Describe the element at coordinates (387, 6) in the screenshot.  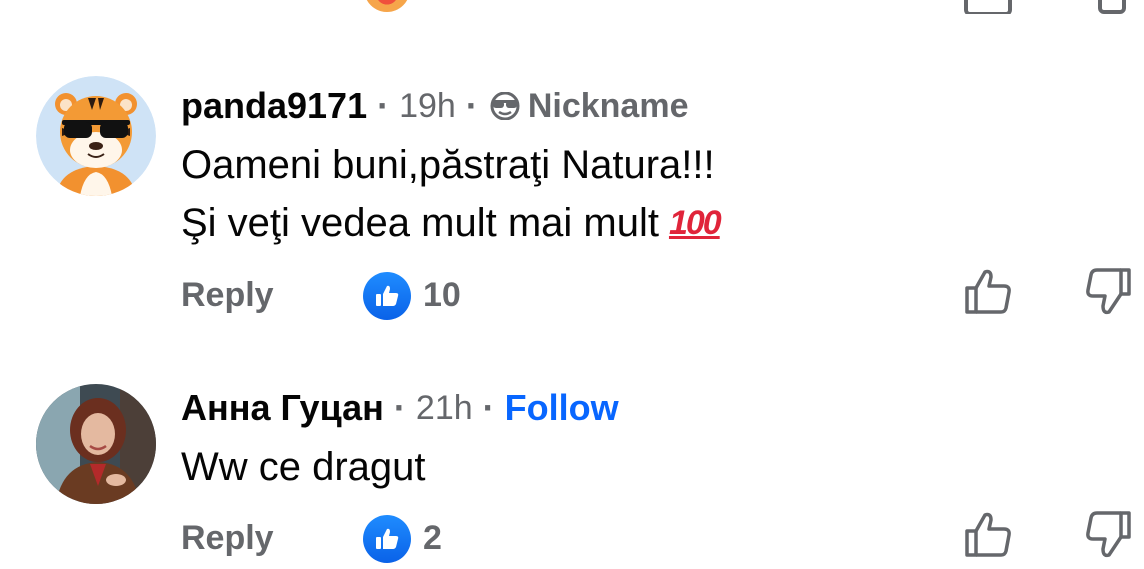
I see `reaction-badge-partial-icon` at that location.